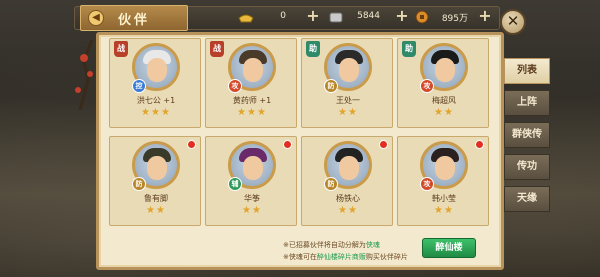  What do you see at coordinates (348, 100) in the screenshot?
I see `companion-name: 王处一` at bounding box center [348, 100].